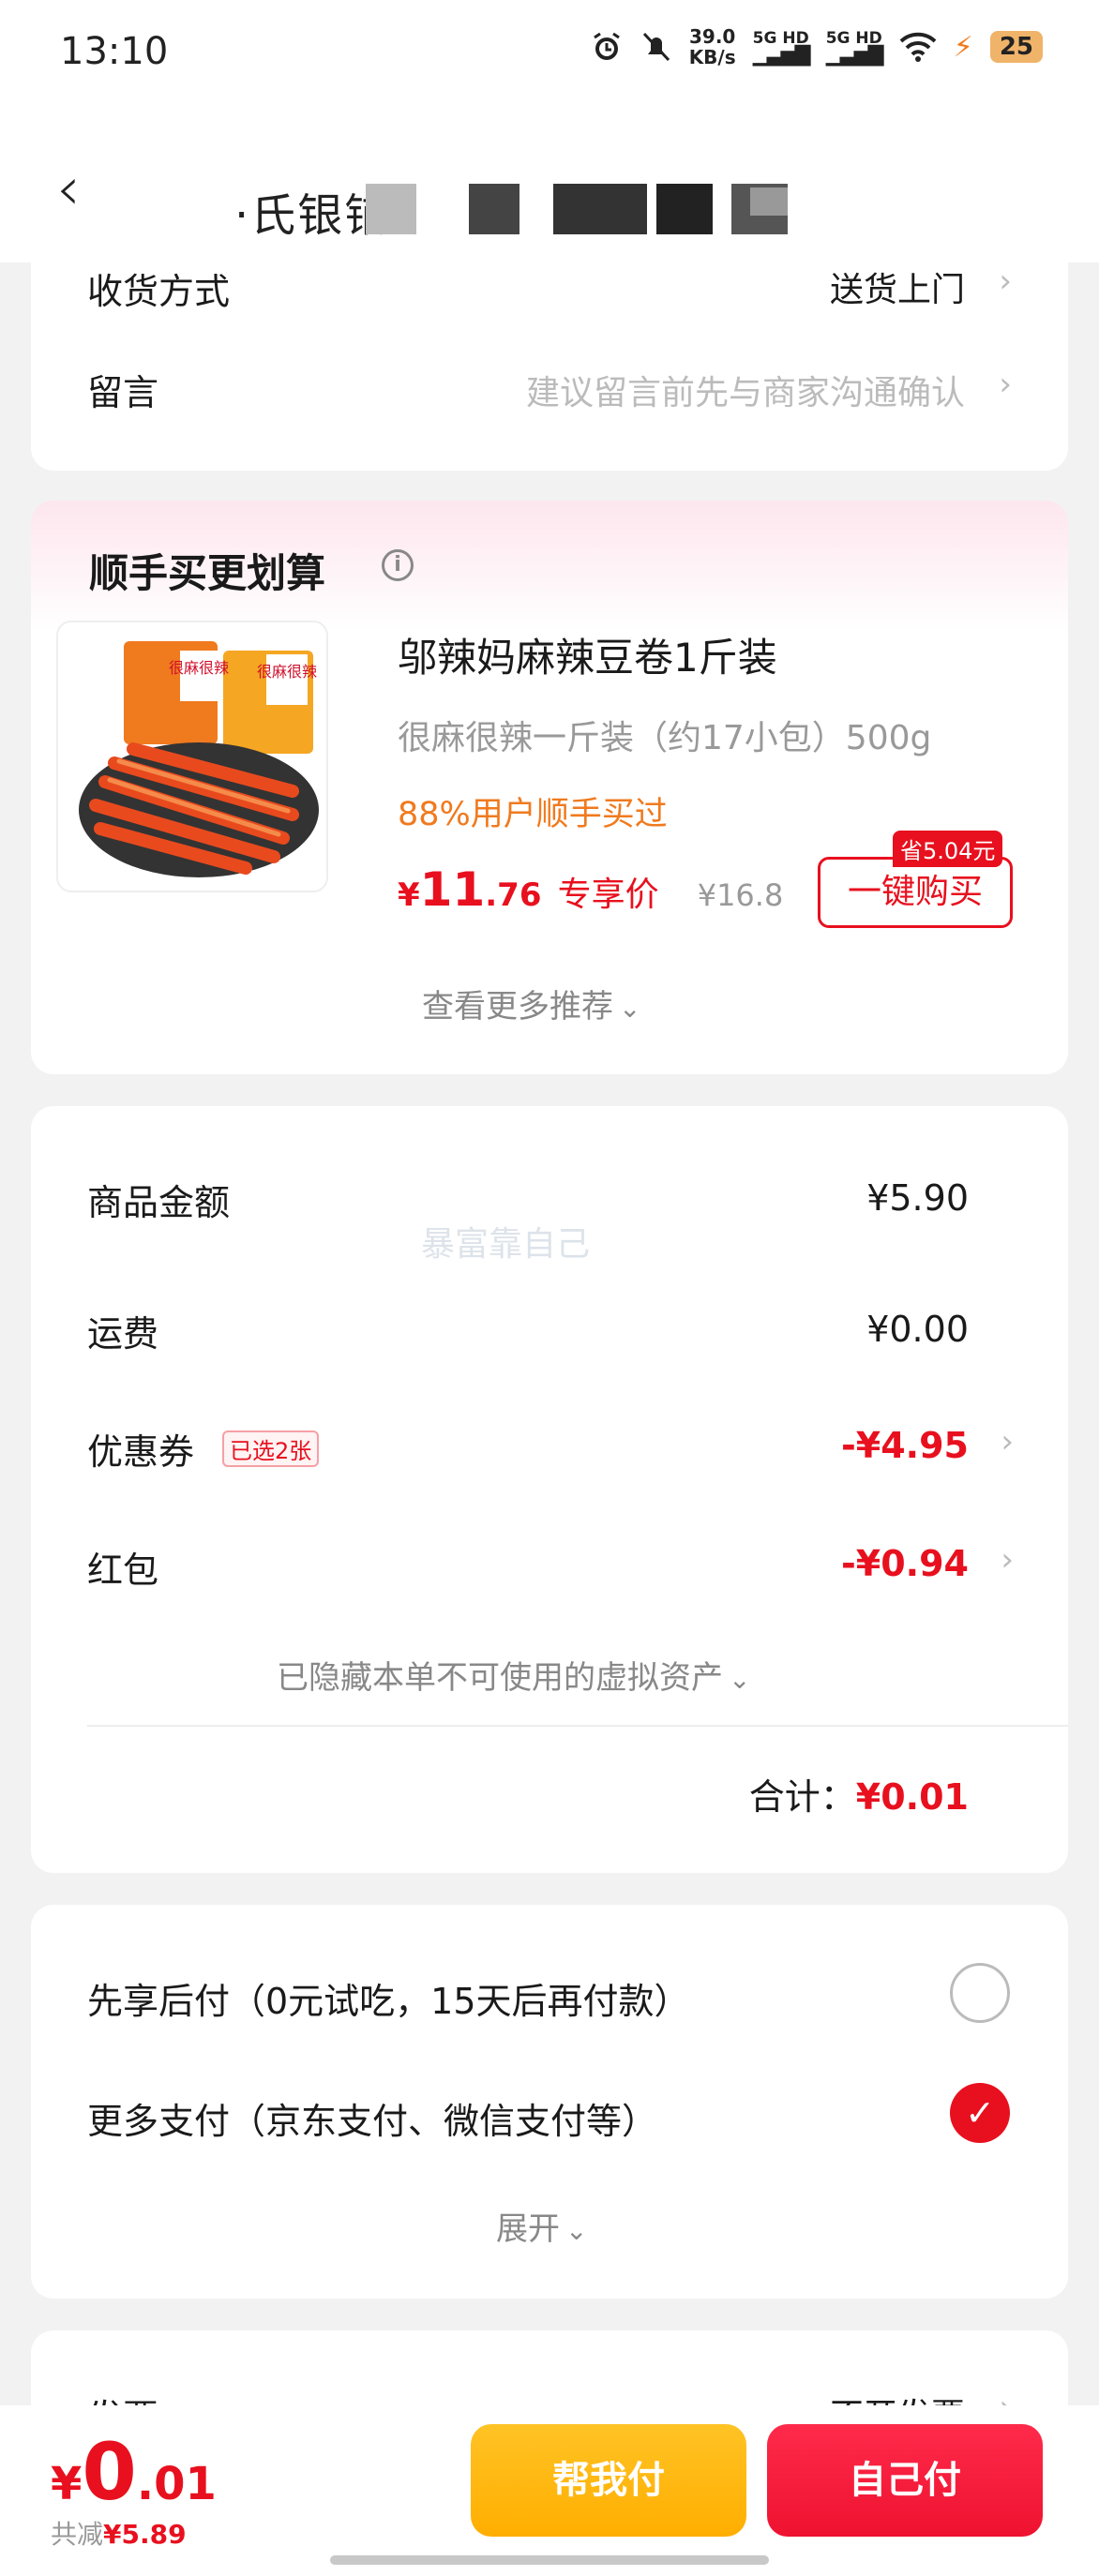 The width and height of the screenshot is (1099, 2576). What do you see at coordinates (577, 1726) in the screenshot?
I see `divider` at bounding box center [577, 1726].